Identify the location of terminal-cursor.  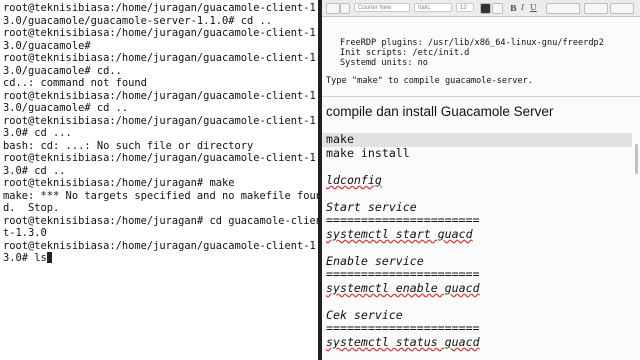
(49, 257).